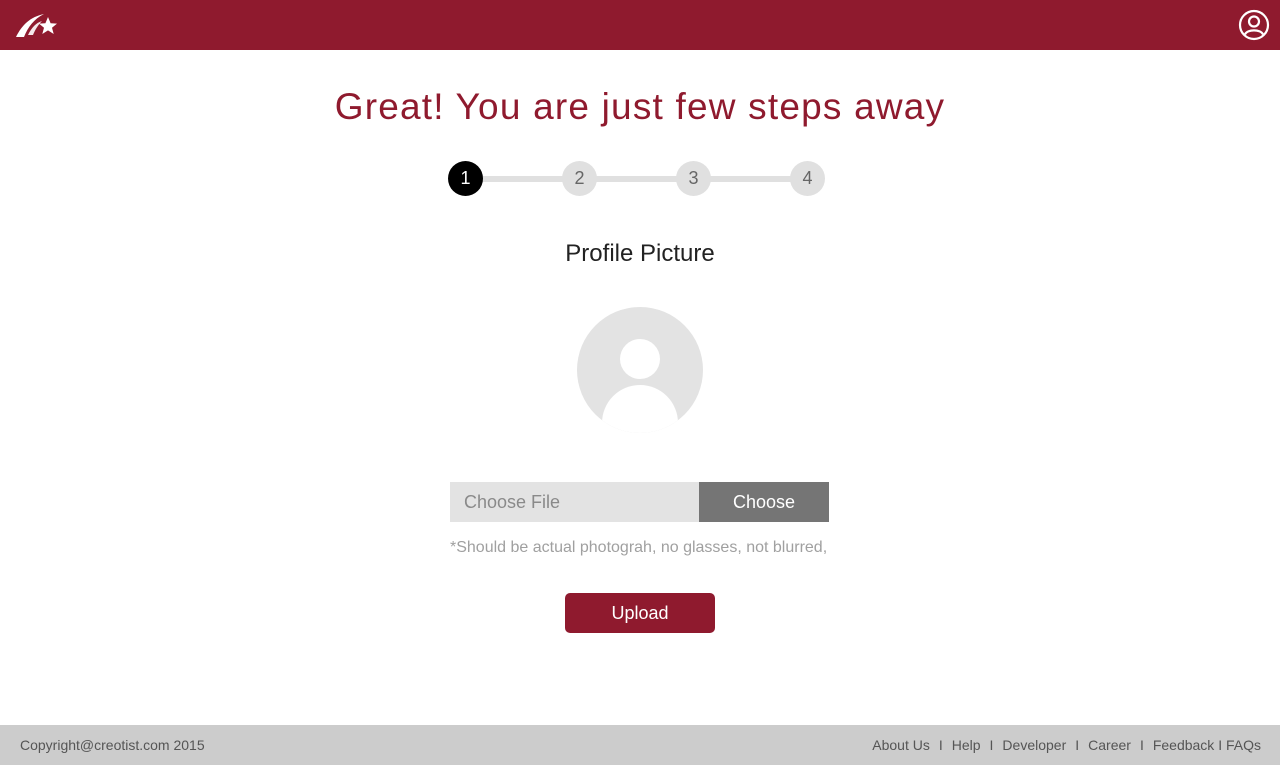 The image size is (1280, 765). Describe the element at coordinates (640, 359) in the screenshot. I see `avatar-head` at that location.